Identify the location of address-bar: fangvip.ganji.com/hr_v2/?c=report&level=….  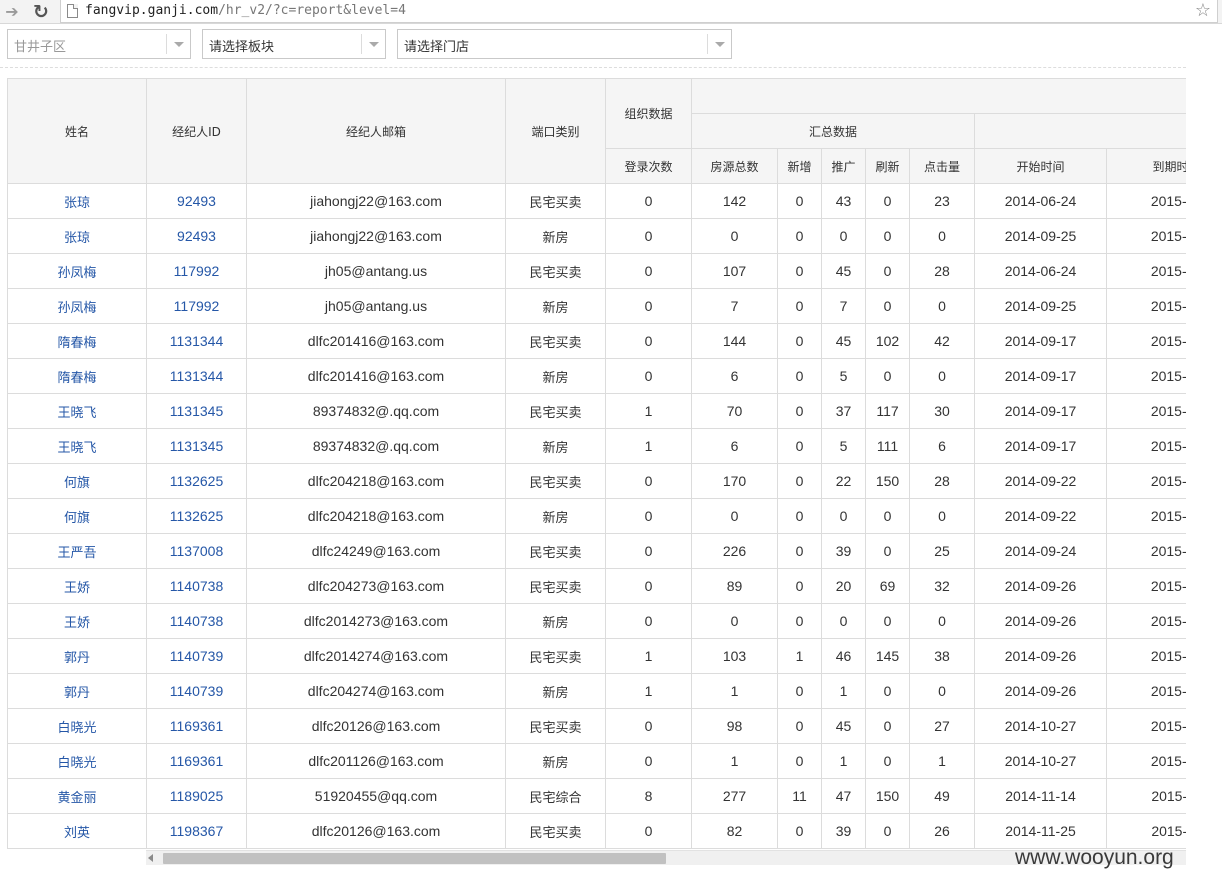
(639, 11).